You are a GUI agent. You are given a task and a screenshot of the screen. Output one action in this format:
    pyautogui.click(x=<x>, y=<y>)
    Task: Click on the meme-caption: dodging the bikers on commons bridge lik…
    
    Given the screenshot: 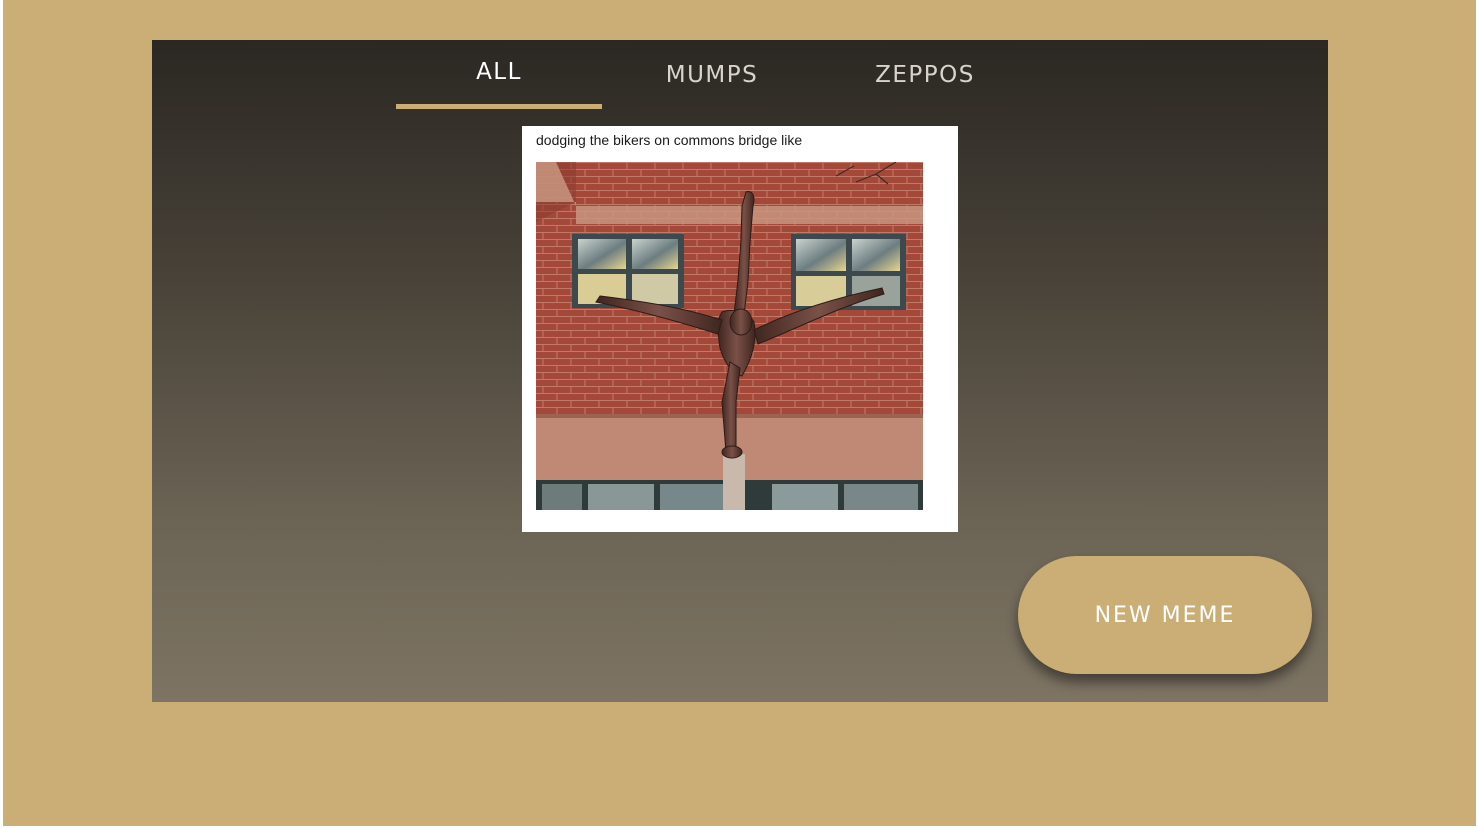 What is the action you would take?
    pyautogui.click(x=669, y=140)
    